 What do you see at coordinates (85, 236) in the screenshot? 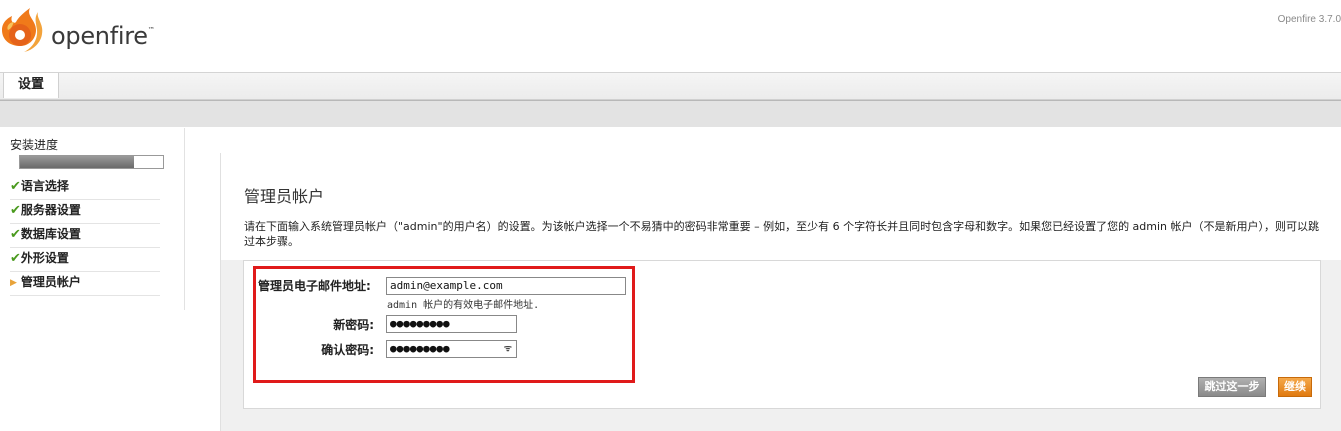
I see `sidebar-item-database: ✔数据库设置` at bounding box center [85, 236].